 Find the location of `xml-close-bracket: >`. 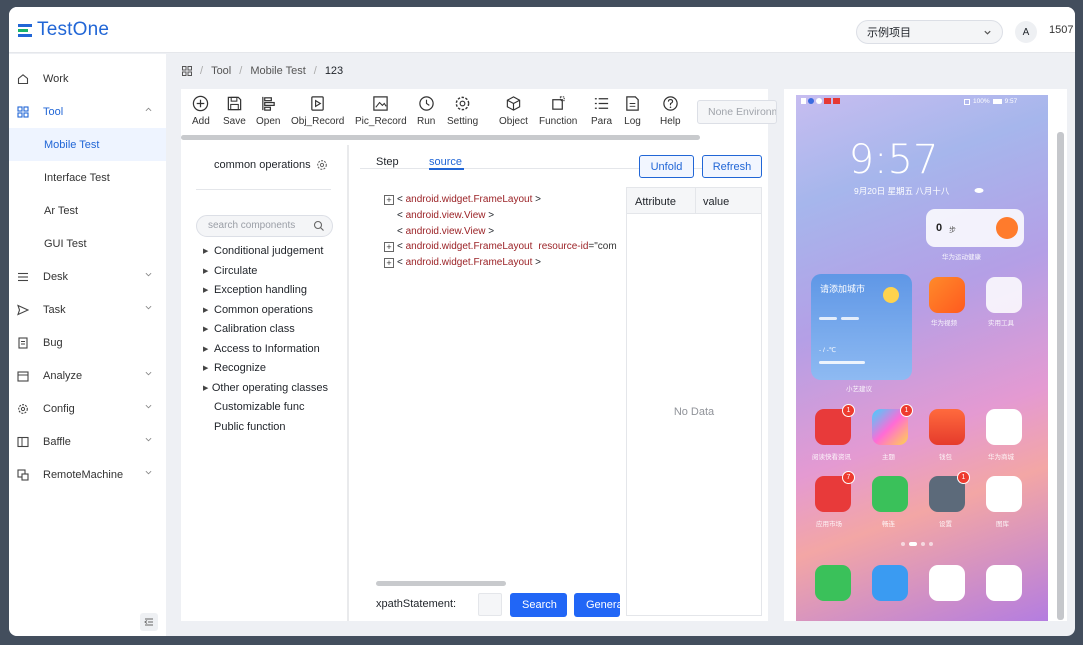

xml-close-bracket: > is located at coordinates (491, 231).